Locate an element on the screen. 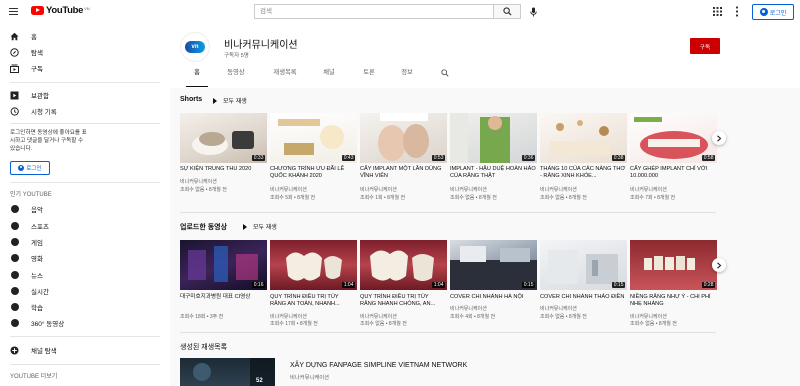 The height and width of the screenshot is (386, 800). apps-icon is located at coordinates (717, 12).